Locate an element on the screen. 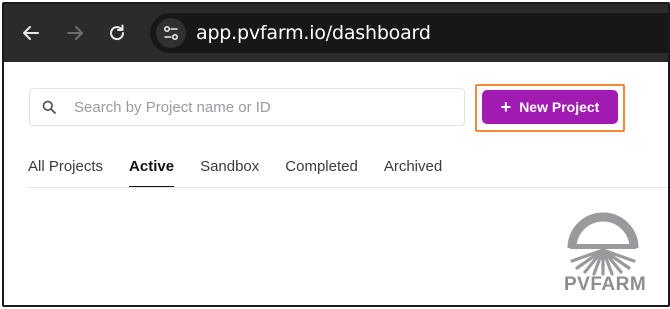  tab-completed: Completed is located at coordinates (321, 173).